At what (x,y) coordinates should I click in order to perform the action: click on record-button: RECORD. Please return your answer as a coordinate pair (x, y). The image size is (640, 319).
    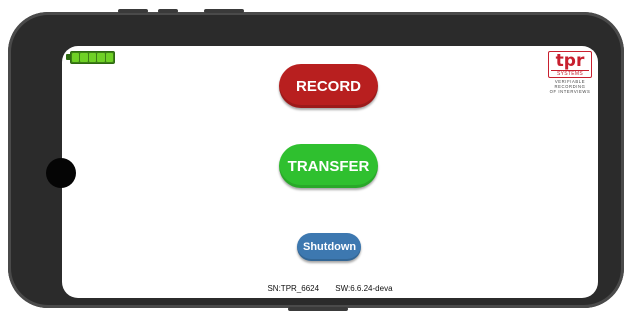
    Looking at the image, I should click on (328, 86).